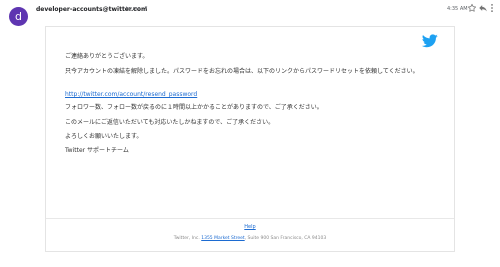  What do you see at coordinates (472, 8) in the screenshot?
I see `star-icon` at bounding box center [472, 8].